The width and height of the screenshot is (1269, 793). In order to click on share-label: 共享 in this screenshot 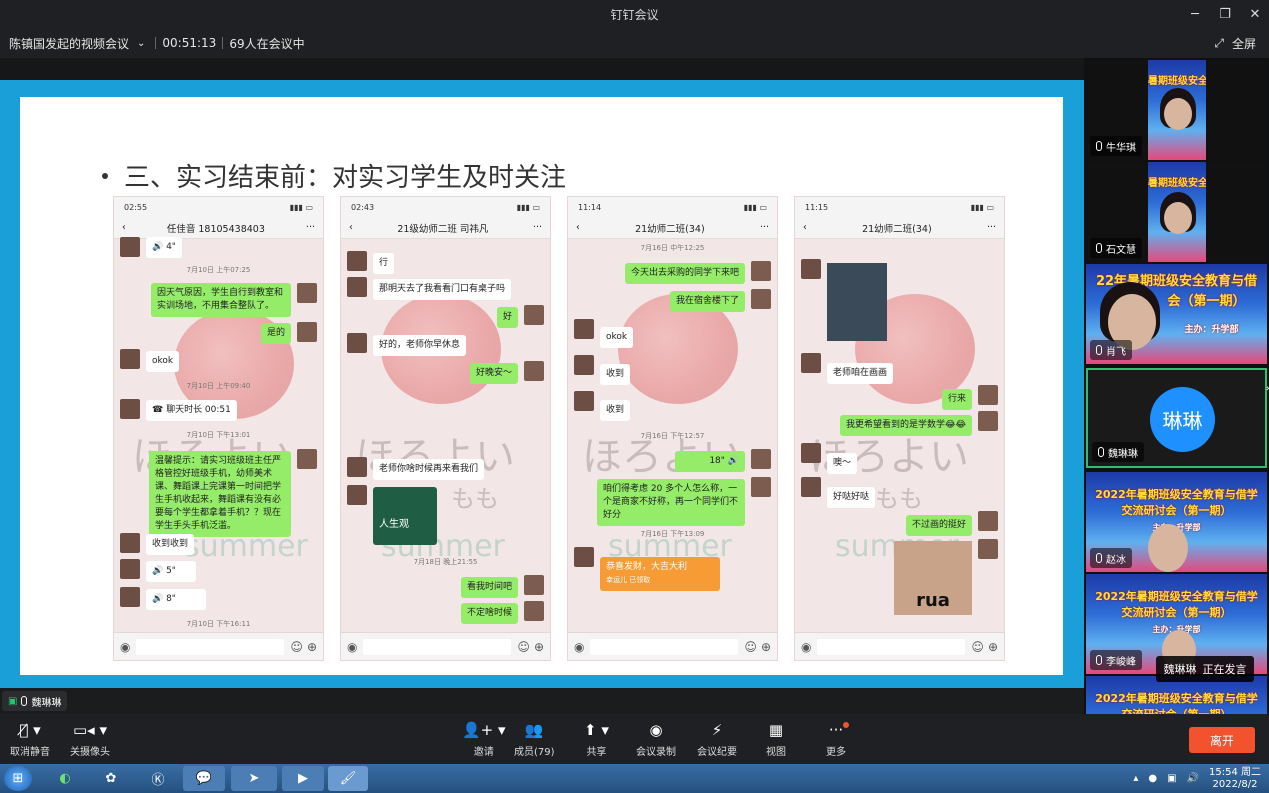, I will do `click(596, 752)`.